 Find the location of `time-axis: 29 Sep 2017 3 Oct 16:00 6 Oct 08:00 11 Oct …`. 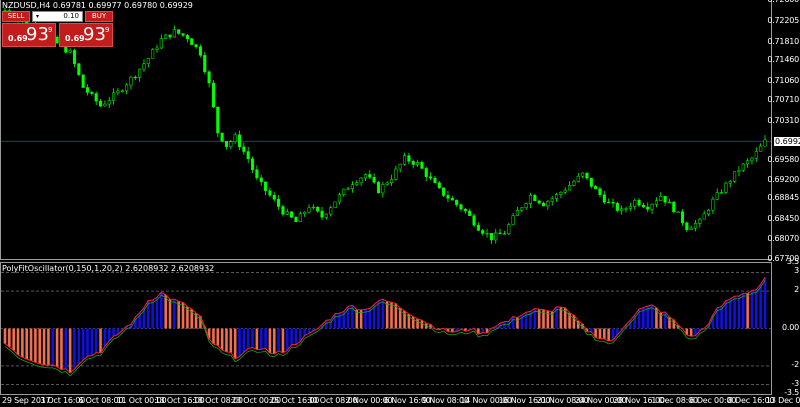

time-axis: 29 Sep 2017 3 Oct 16:00 6 Oct 08:00 11 Oct … is located at coordinates (400, 401).